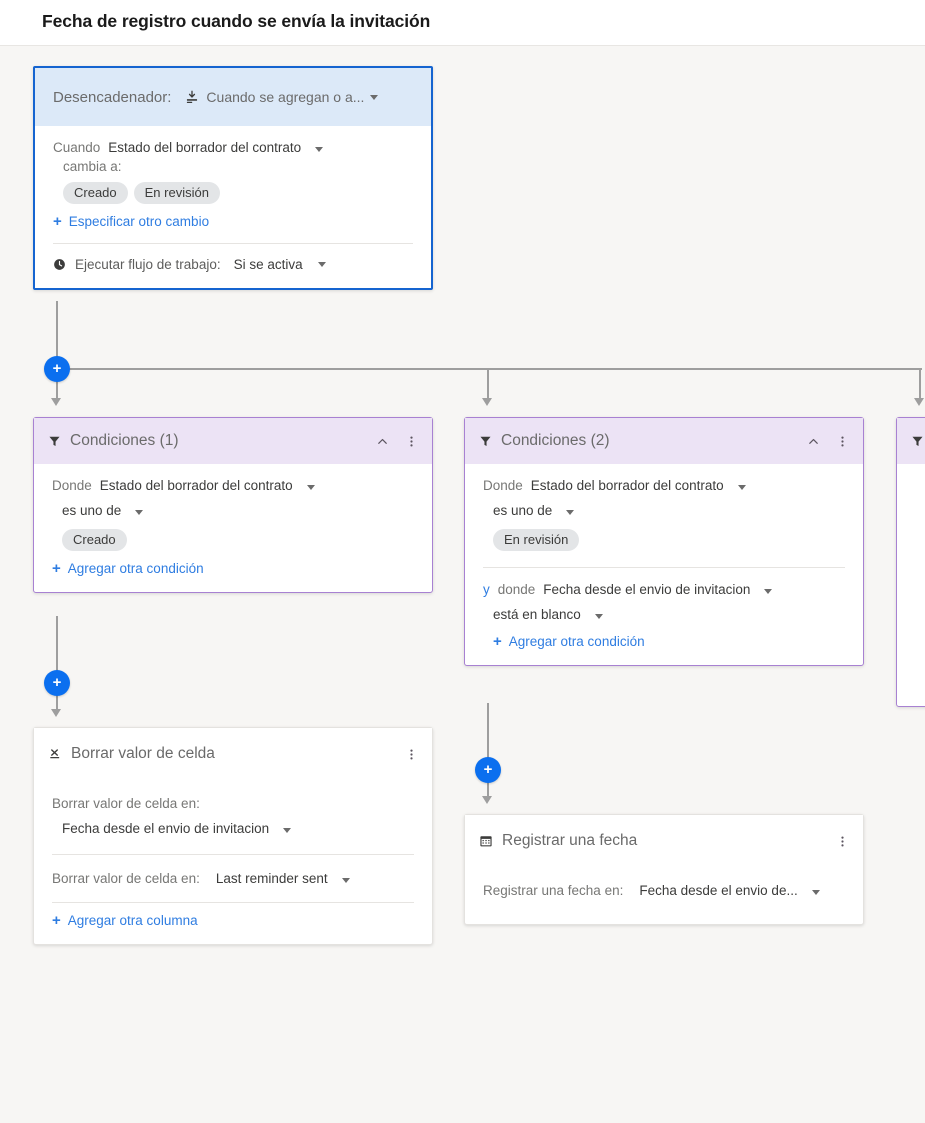  I want to click on trigger-chip: Creado, so click(95, 193).